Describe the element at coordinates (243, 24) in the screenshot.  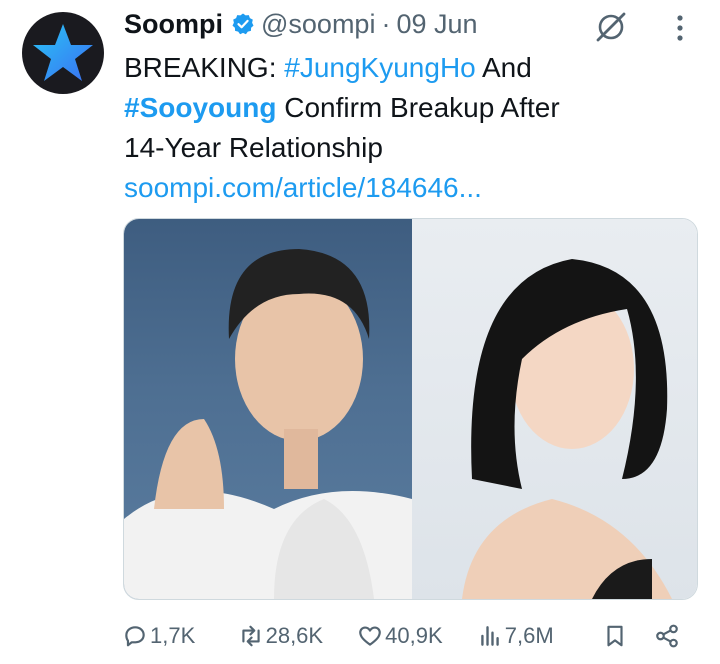
I see `verified-badge-icon` at that location.